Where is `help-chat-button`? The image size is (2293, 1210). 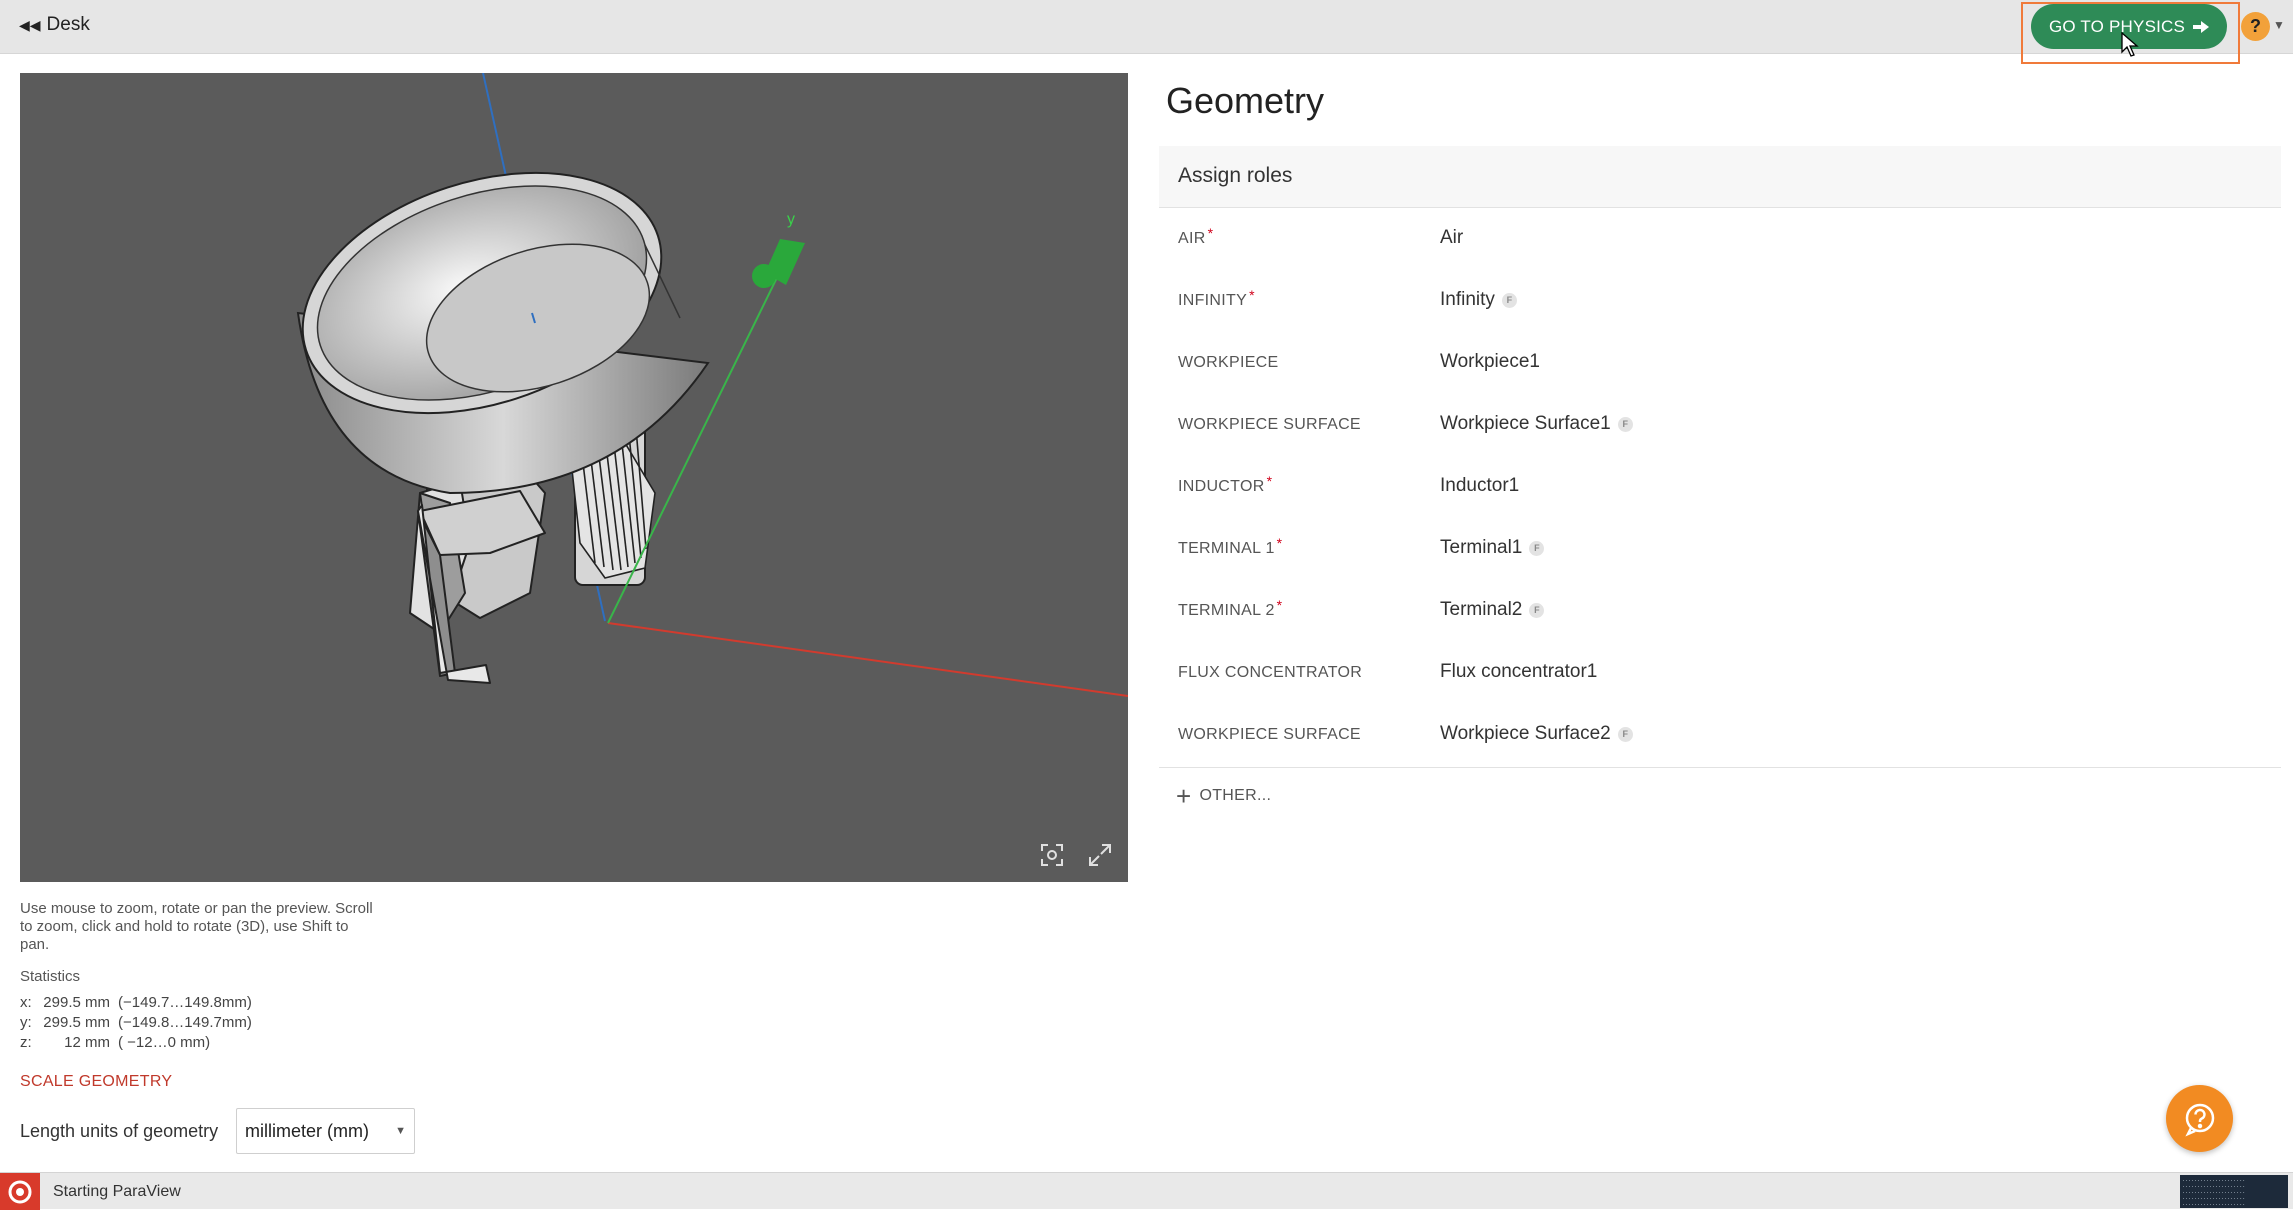
help-chat-button is located at coordinates (2199, 1118).